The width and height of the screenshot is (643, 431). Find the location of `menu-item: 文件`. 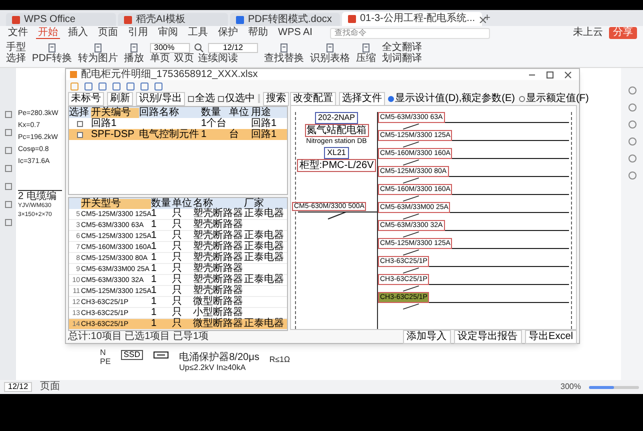

menu-item: 文件 is located at coordinates (18, 33).